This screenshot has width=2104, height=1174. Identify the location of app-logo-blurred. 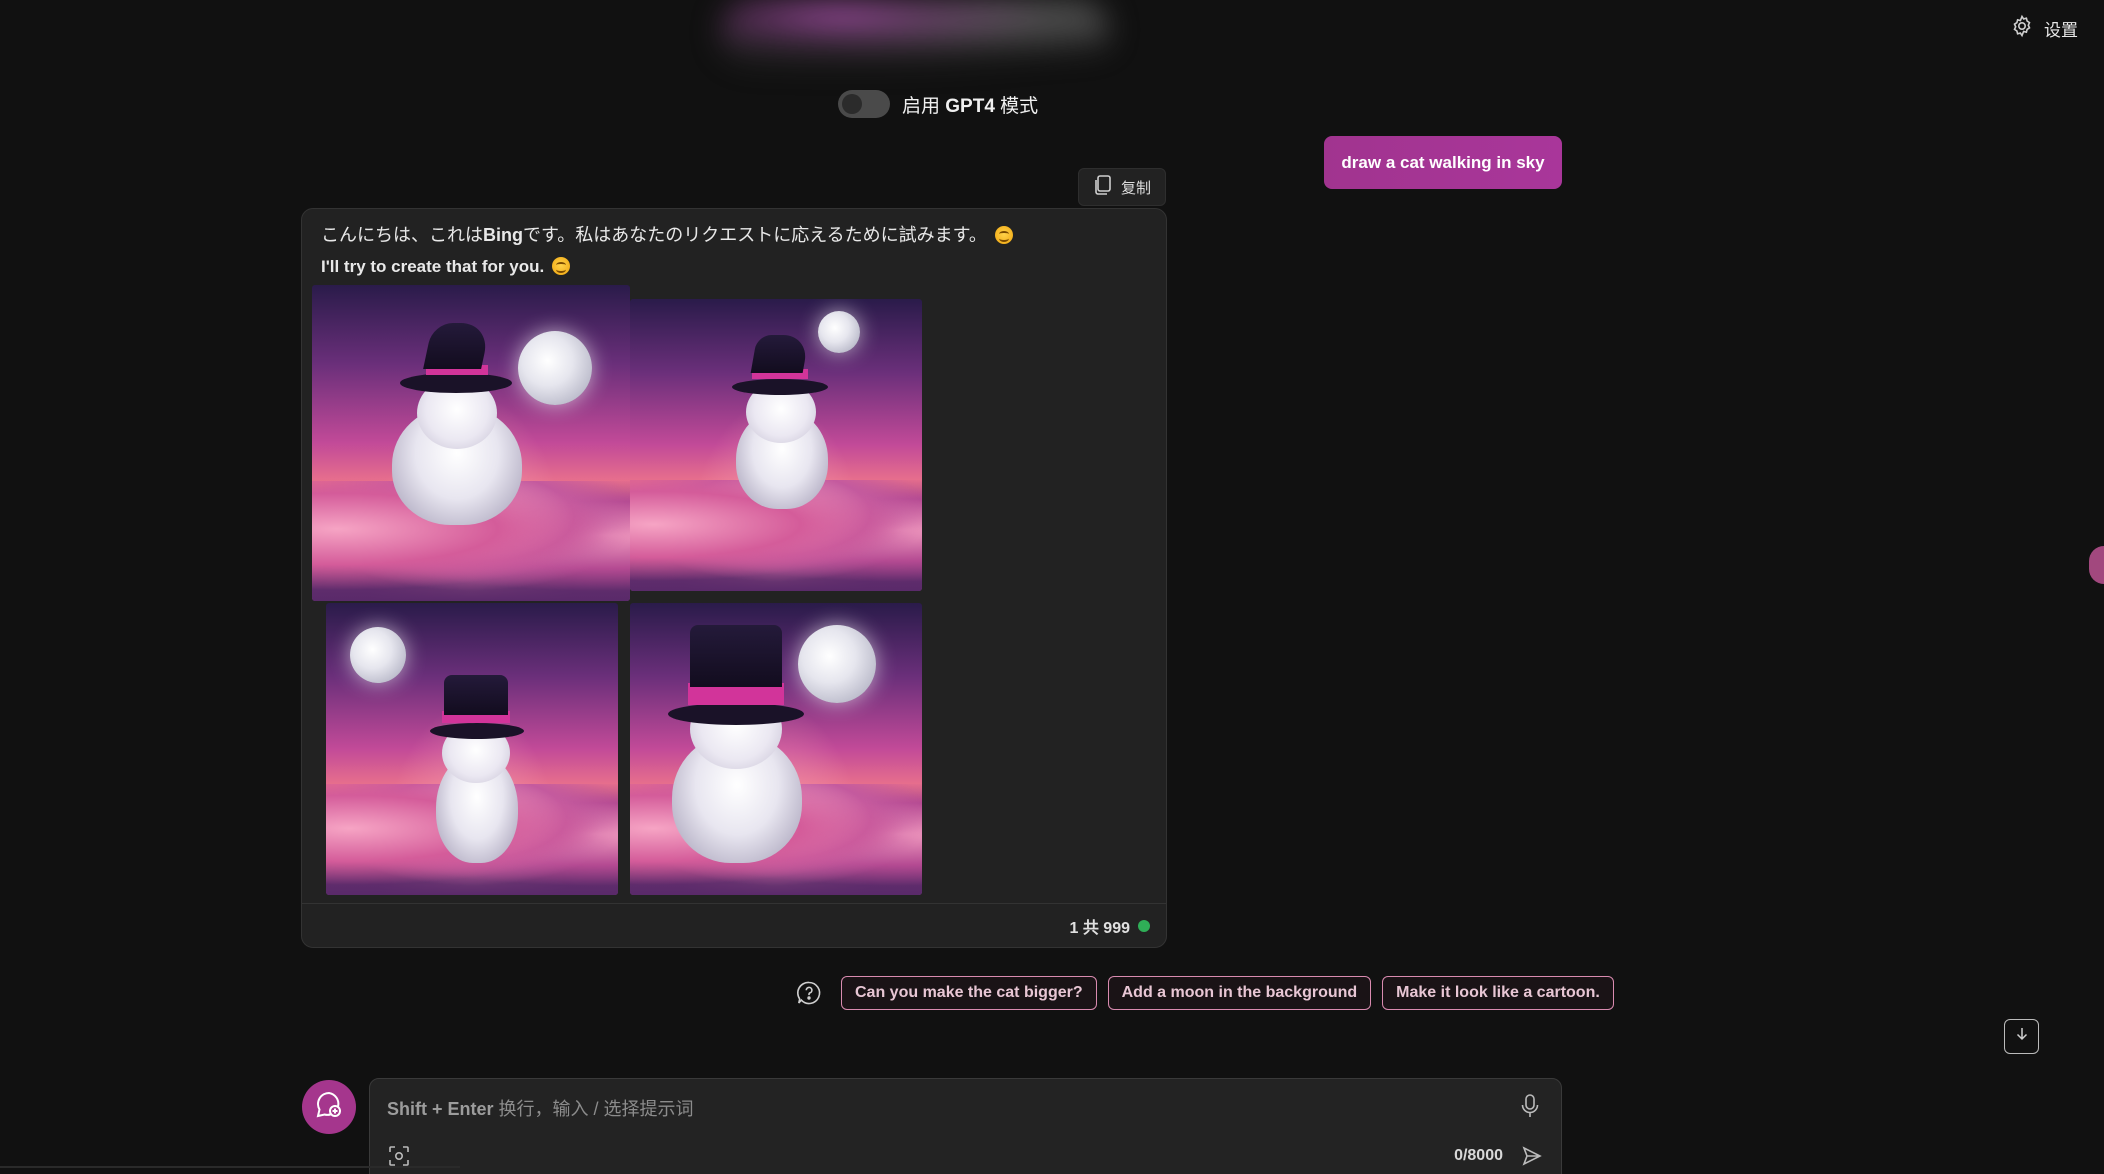
(915, 33).